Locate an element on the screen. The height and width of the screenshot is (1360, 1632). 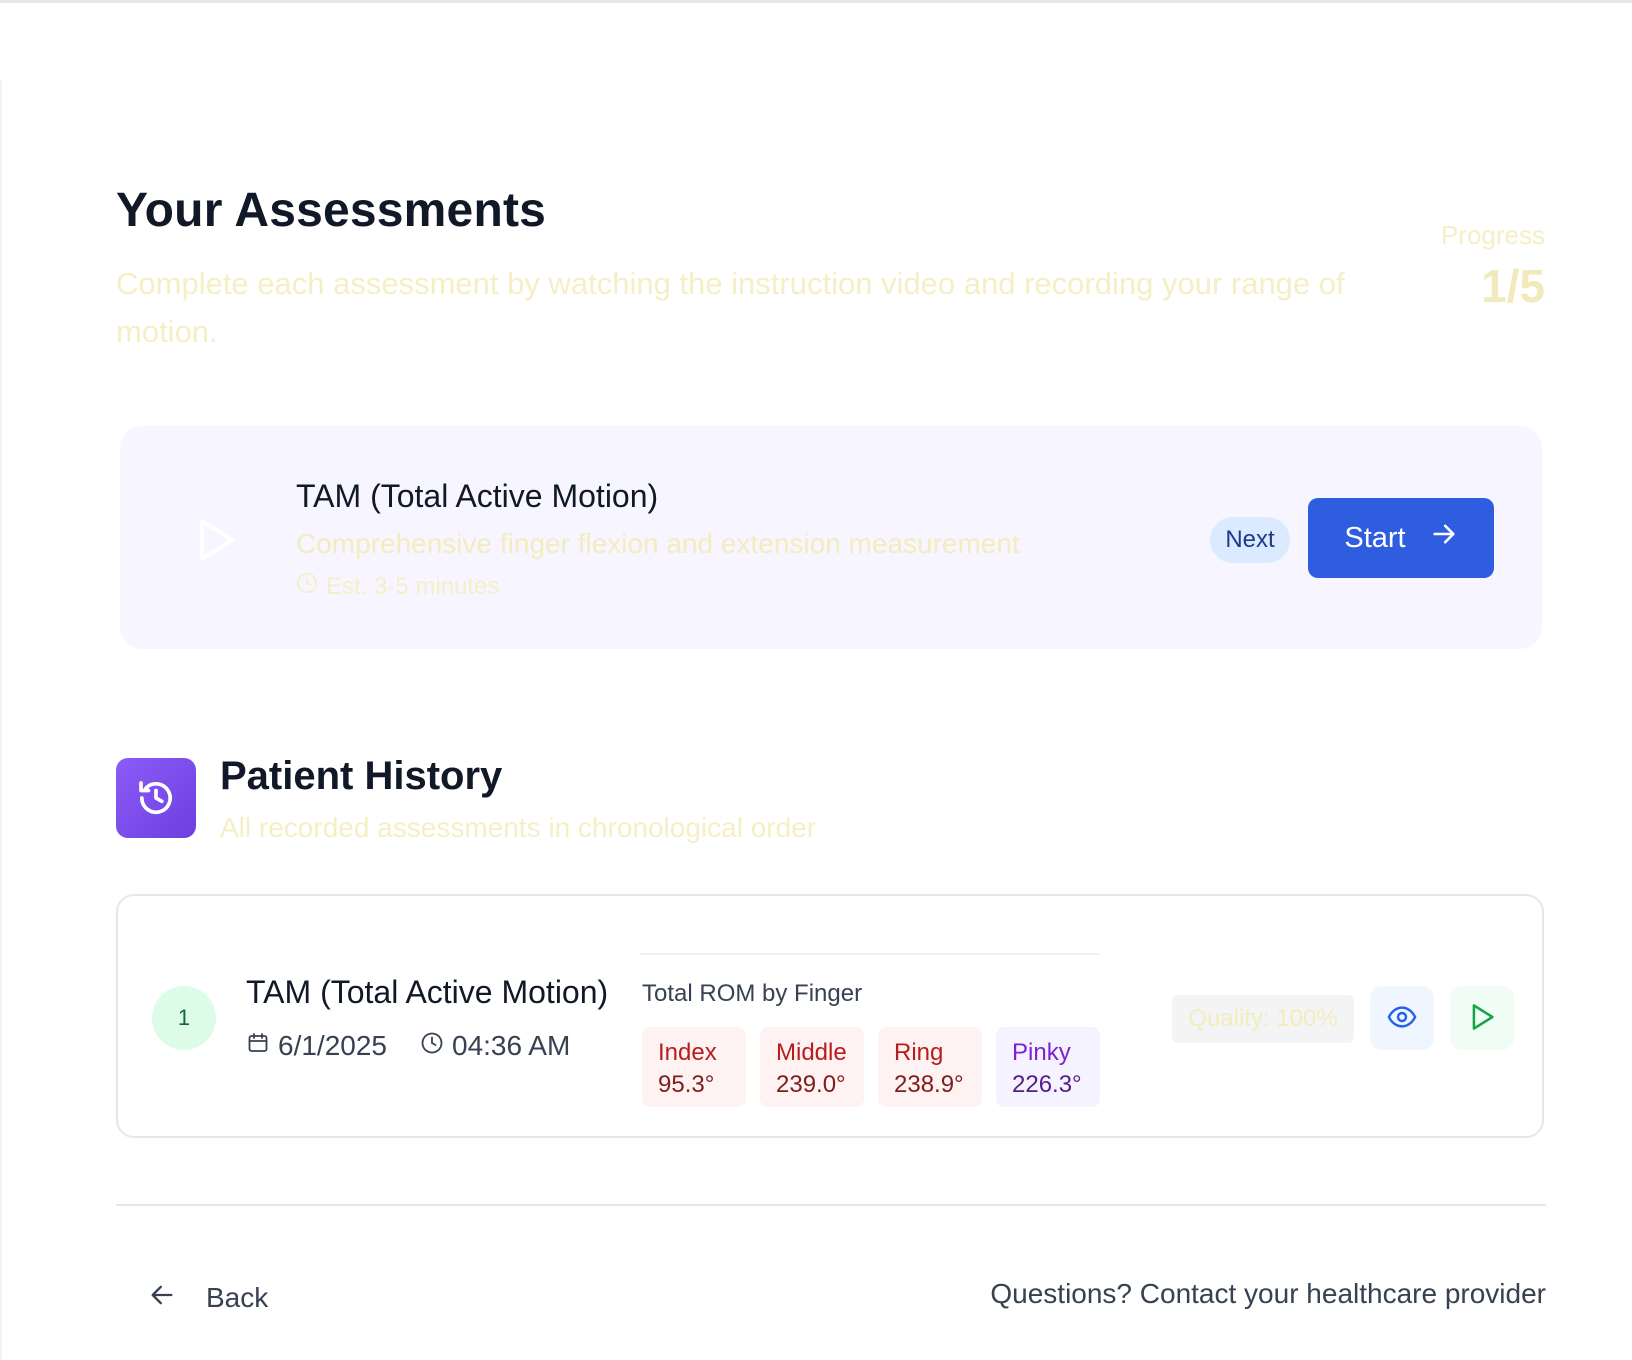
progress-label: Progress is located at coordinates (1492, 235).